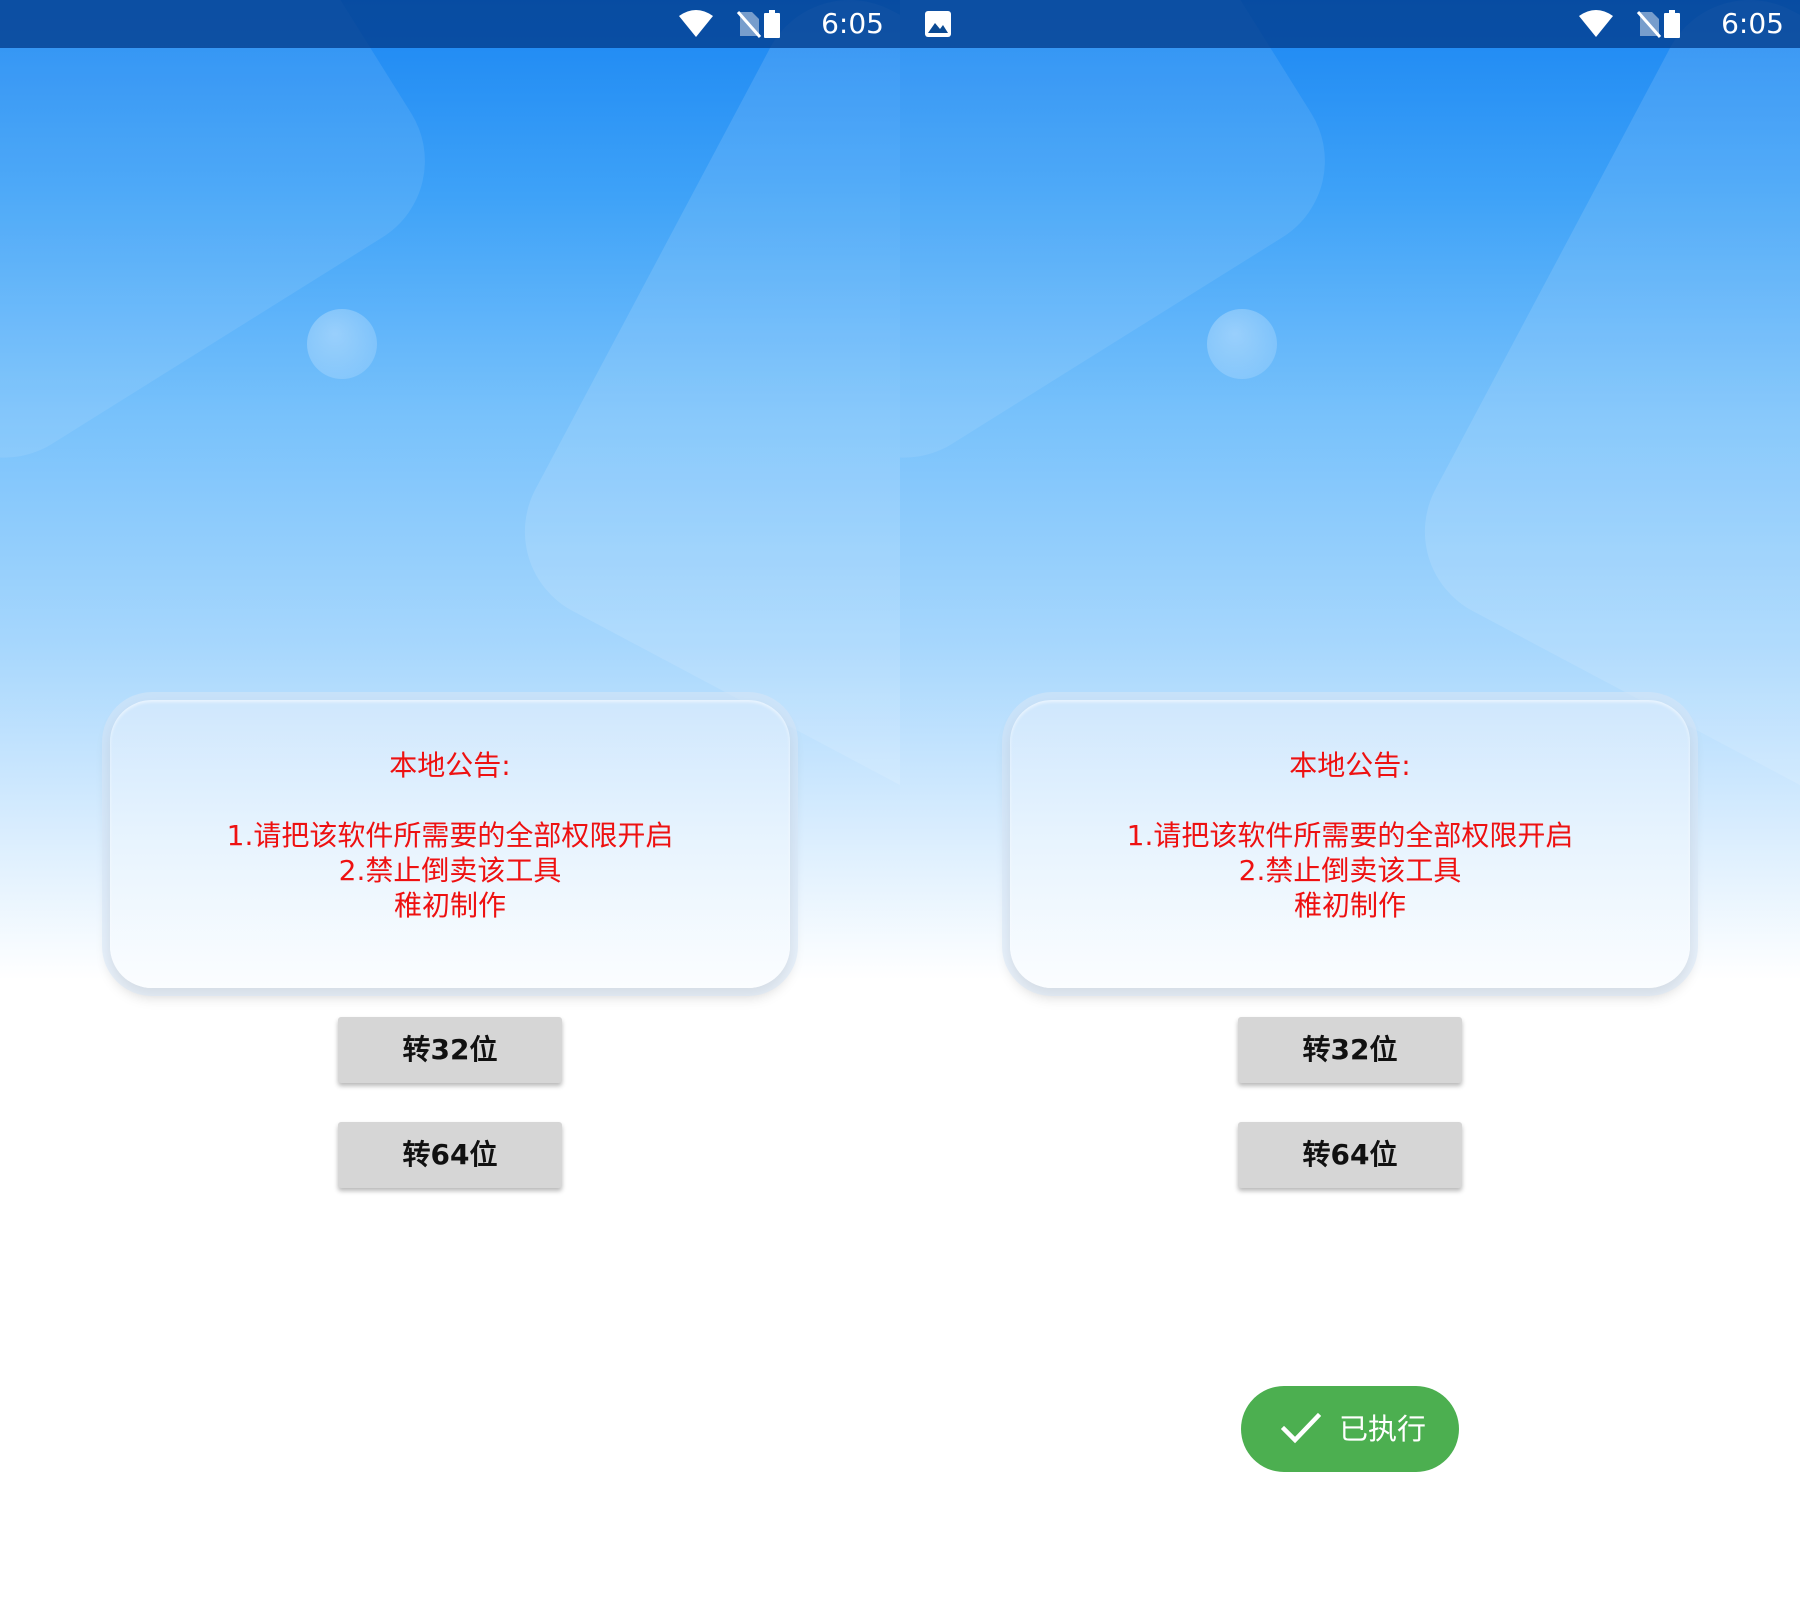  I want to click on image-icon, so click(938, 24).